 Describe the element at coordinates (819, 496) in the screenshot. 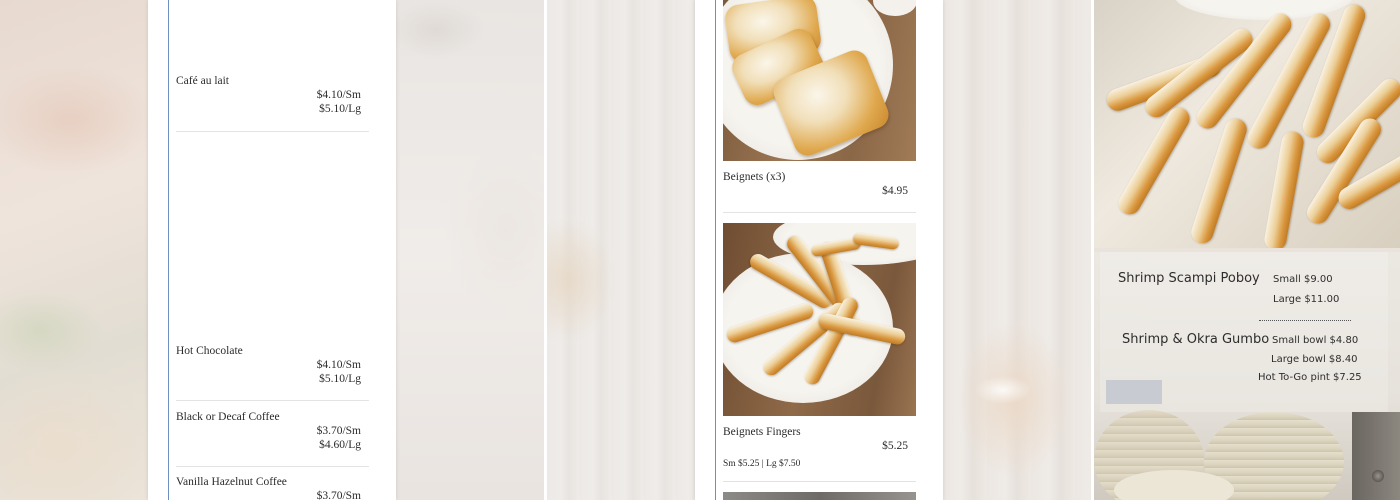

I see `next-item-photo` at that location.